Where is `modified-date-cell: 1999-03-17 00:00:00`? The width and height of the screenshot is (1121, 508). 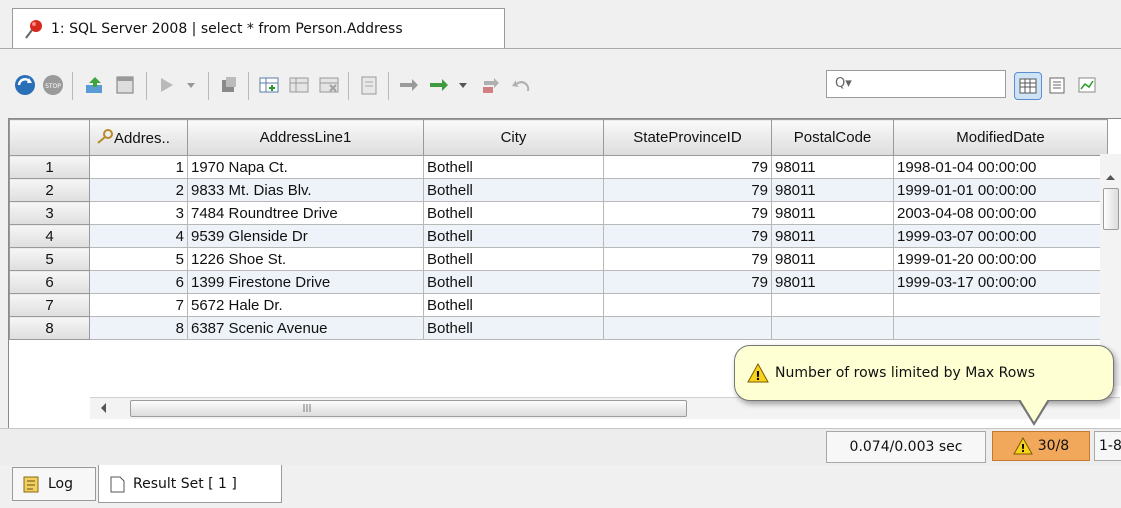
modified-date-cell: 1999-03-17 00:00:00 is located at coordinates (1000, 282).